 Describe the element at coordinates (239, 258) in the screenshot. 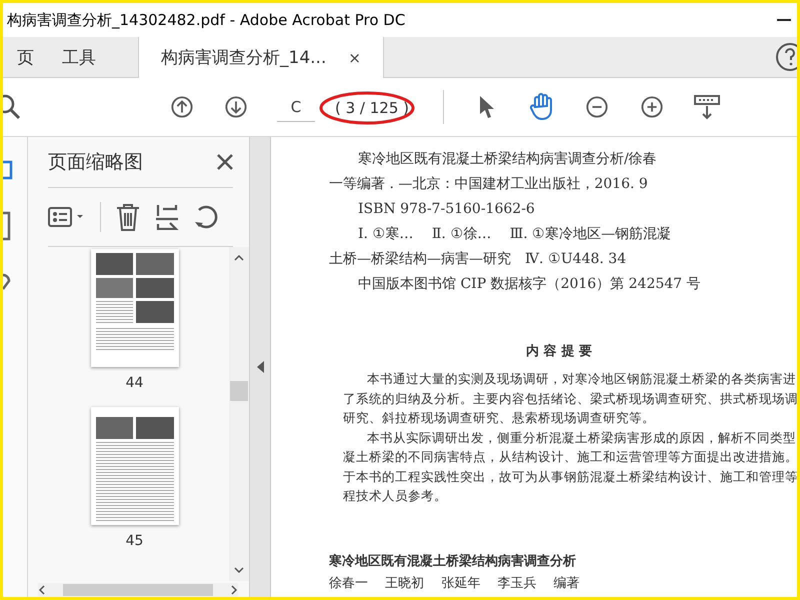

I see `scroll-up-icon` at that location.